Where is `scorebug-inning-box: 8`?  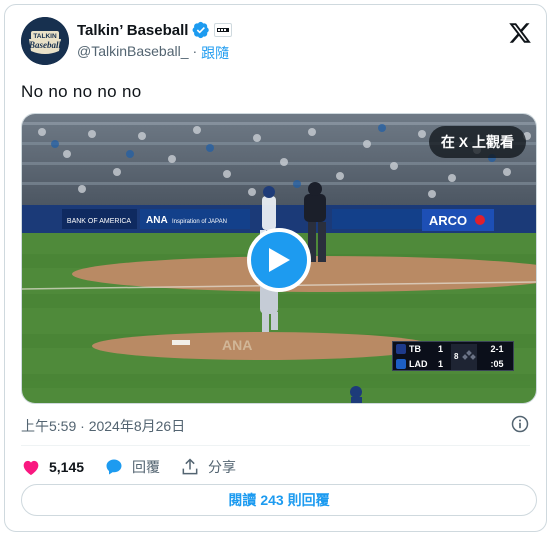 scorebug-inning-box: 8 is located at coordinates (464, 357).